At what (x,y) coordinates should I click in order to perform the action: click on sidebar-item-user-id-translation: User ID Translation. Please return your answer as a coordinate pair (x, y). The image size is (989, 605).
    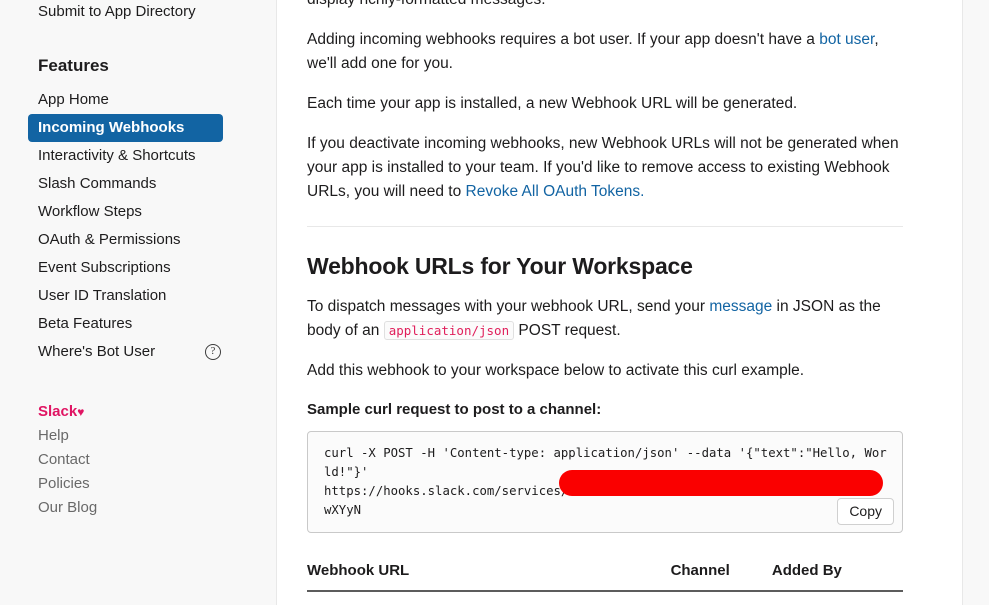
    Looking at the image, I should click on (157, 296).